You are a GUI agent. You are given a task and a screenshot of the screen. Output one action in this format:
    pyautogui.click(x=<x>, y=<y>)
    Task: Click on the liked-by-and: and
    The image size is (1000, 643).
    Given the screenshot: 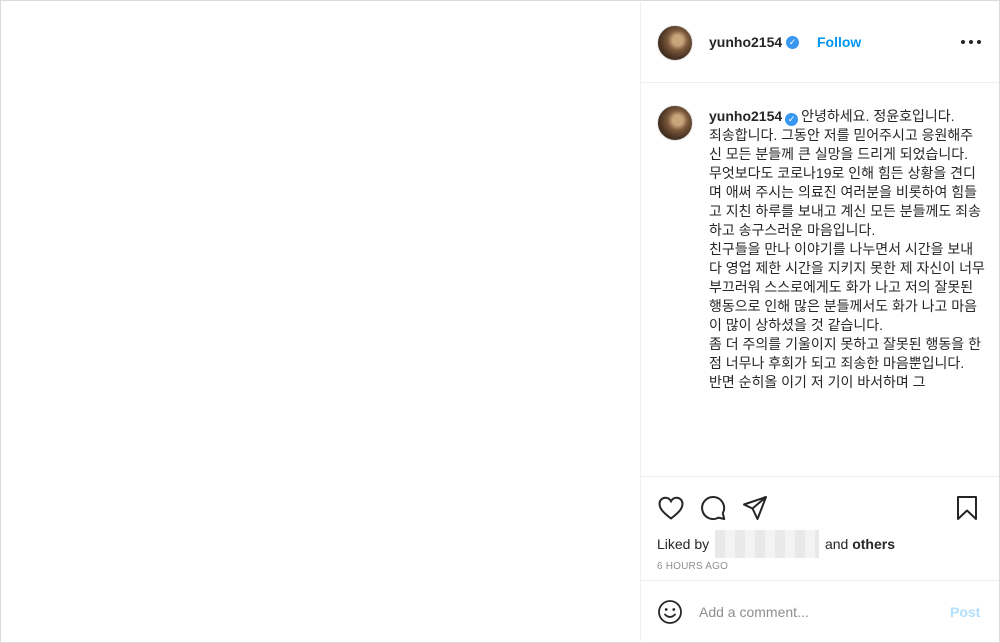 What is the action you would take?
    pyautogui.click(x=836, y=544)
    